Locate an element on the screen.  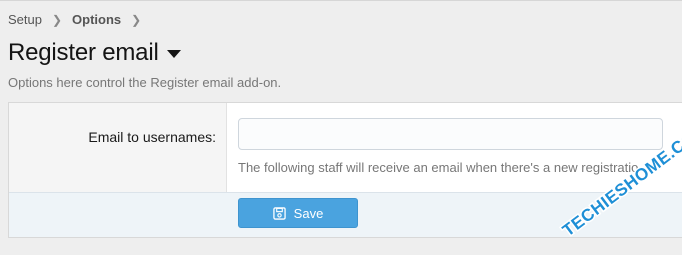
save-button: Save is located at coordinates (298, 213).